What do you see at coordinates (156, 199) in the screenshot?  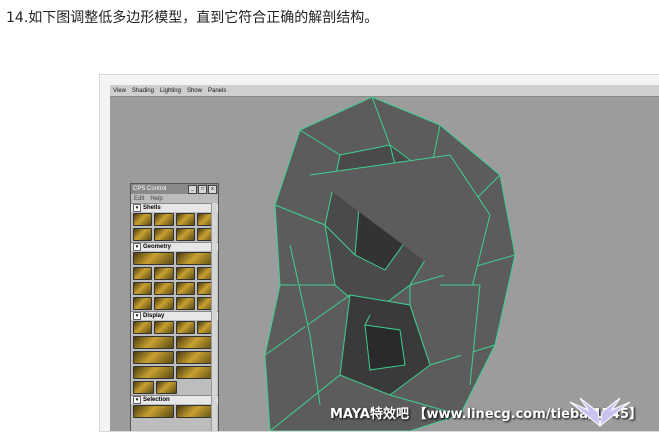 I see `panel-menu-help: Help` at bounding box center [156, 199].